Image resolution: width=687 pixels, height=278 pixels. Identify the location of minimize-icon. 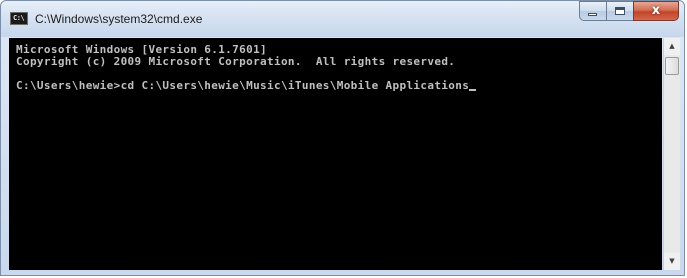
(592, 14).